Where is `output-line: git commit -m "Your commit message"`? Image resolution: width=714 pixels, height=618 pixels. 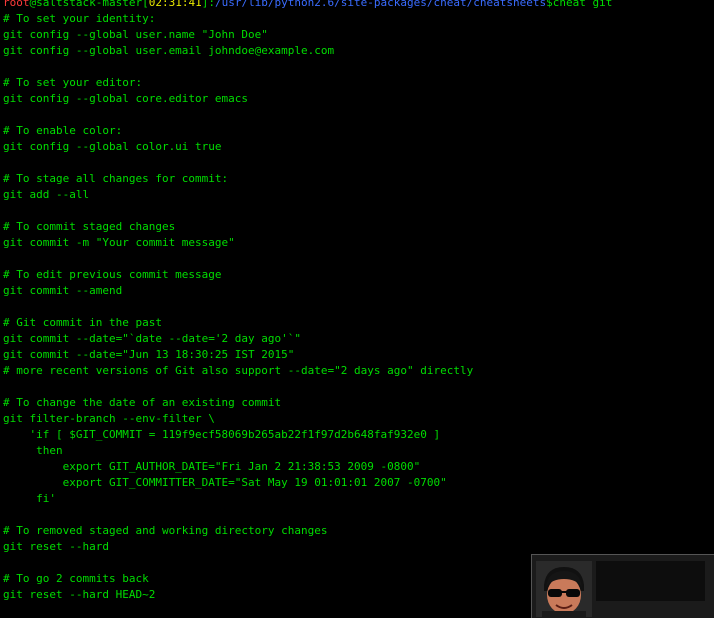
output-line: git commit -m "Your commit message" is located at coordinates (119, 242).